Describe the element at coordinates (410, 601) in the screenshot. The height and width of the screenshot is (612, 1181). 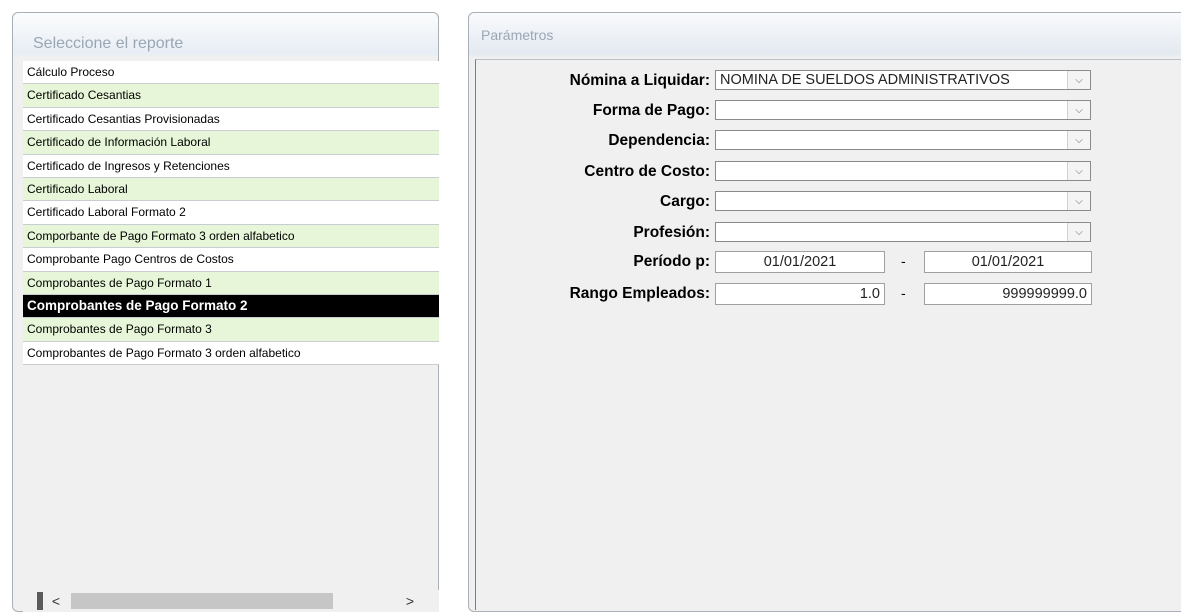
I see `scroll-right-arrow-icon: >` at that location.